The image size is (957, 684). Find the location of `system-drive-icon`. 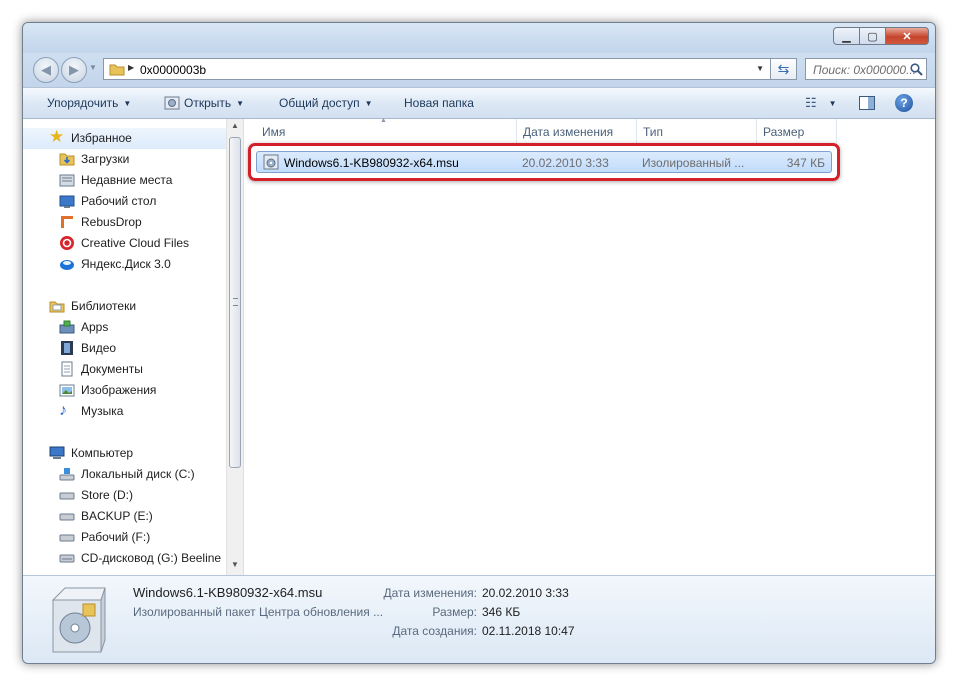

system-drive-icon is located at coordinates (67, 474).